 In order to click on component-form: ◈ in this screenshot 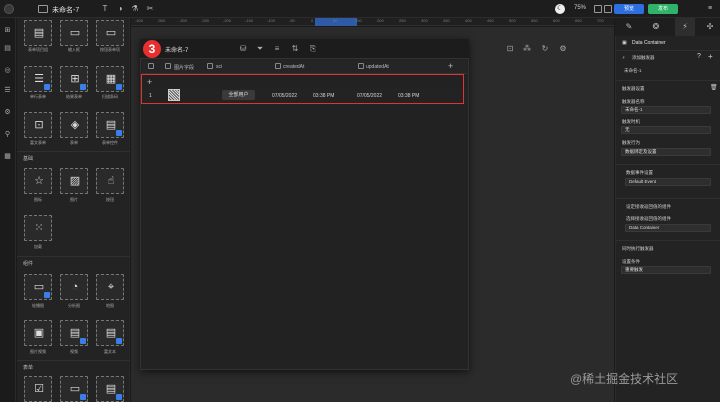, I will do `click(74, 125)`.